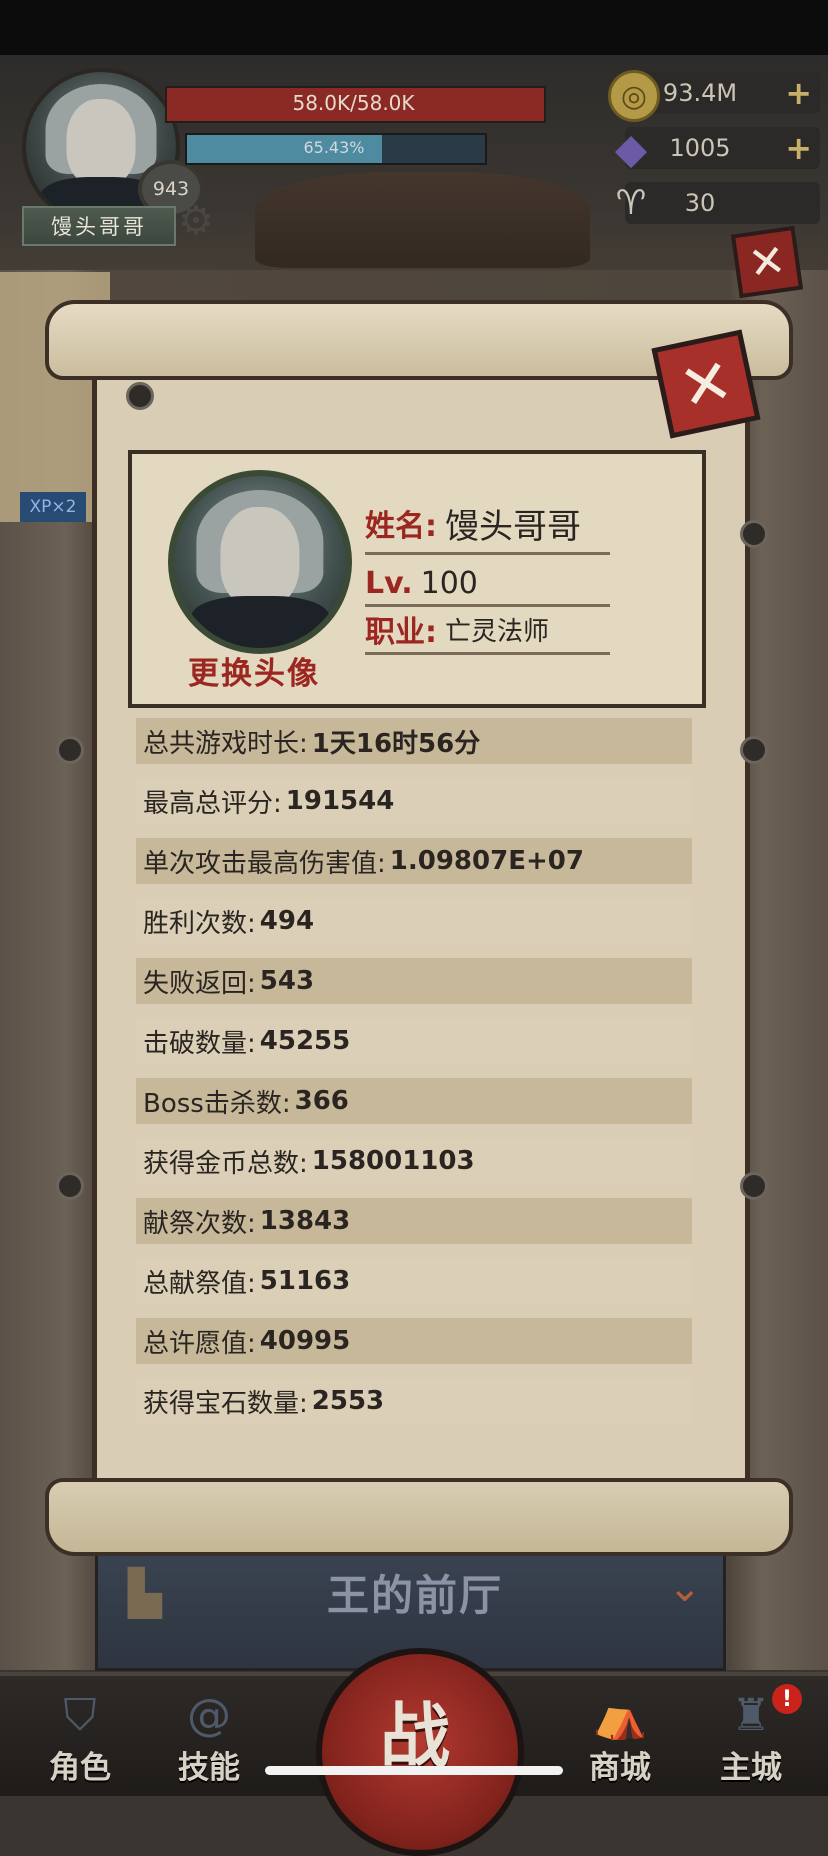 This screenshot has width=828, height=1856. I want to click on stat-row: 击破数量: 45255, so click(414, 1041).